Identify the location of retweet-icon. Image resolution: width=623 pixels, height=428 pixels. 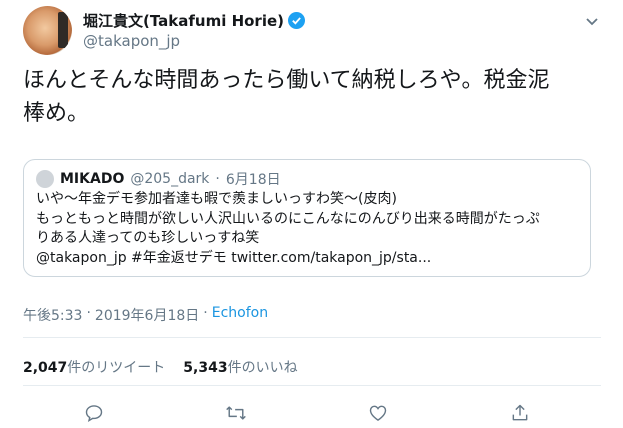
(236, 413).